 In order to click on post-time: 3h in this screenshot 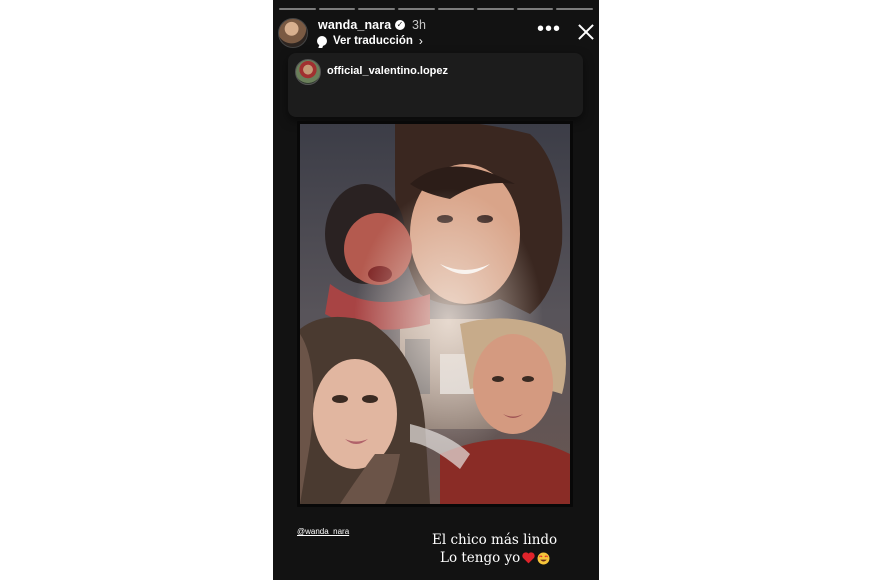, I will do `click(419, 25)`.